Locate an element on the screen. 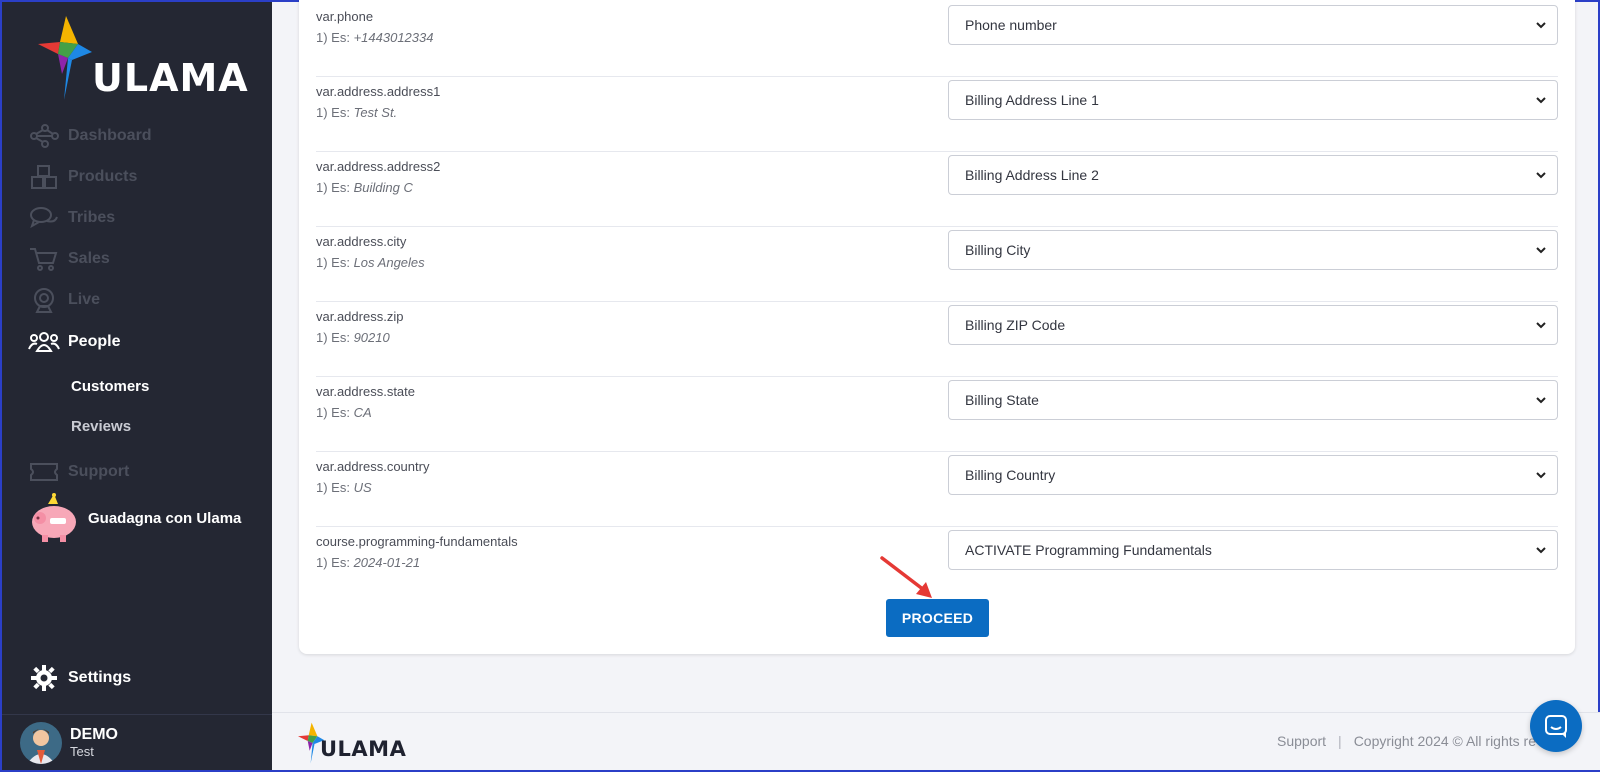 The width and height of the screenshot is (1600, 772). variable-name: var.address.country is located at coordinates (373, 466).